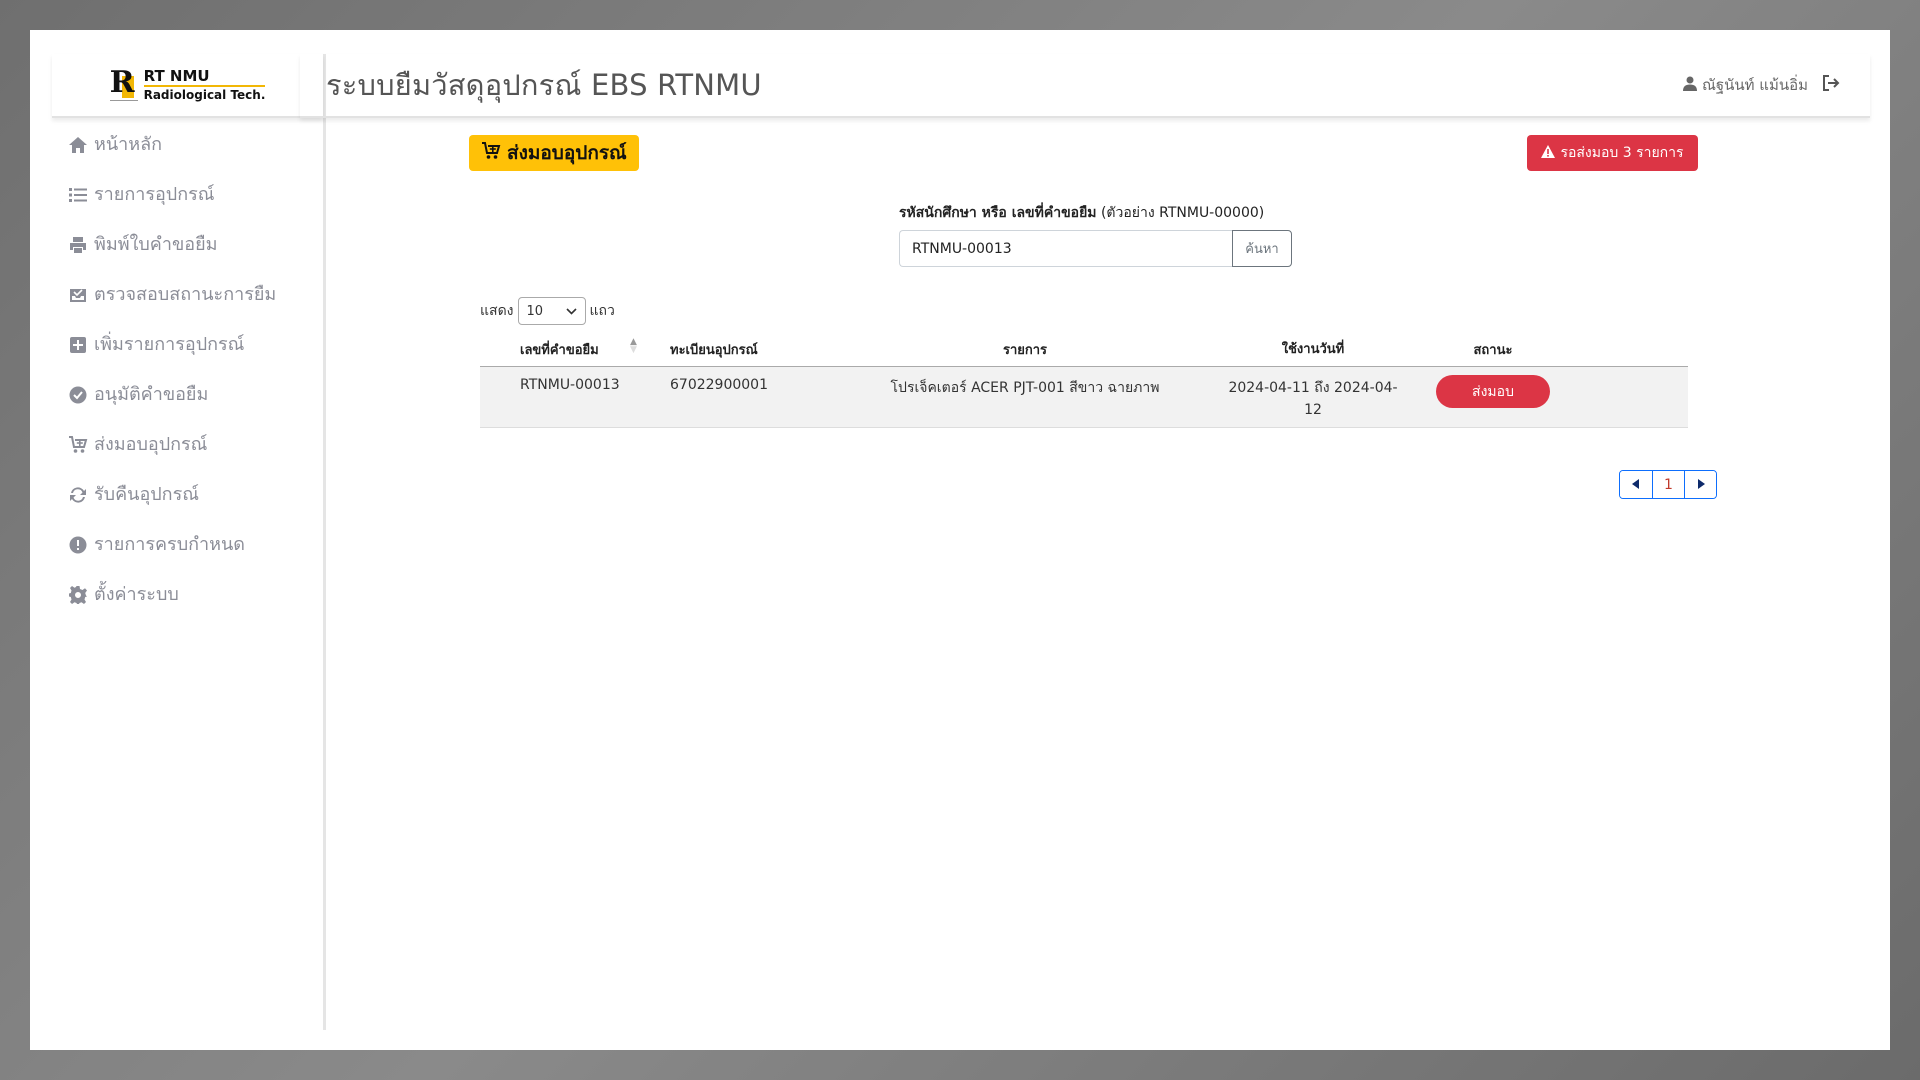  I want to click on column-header-status: สถานะ, so click(1493, 349).